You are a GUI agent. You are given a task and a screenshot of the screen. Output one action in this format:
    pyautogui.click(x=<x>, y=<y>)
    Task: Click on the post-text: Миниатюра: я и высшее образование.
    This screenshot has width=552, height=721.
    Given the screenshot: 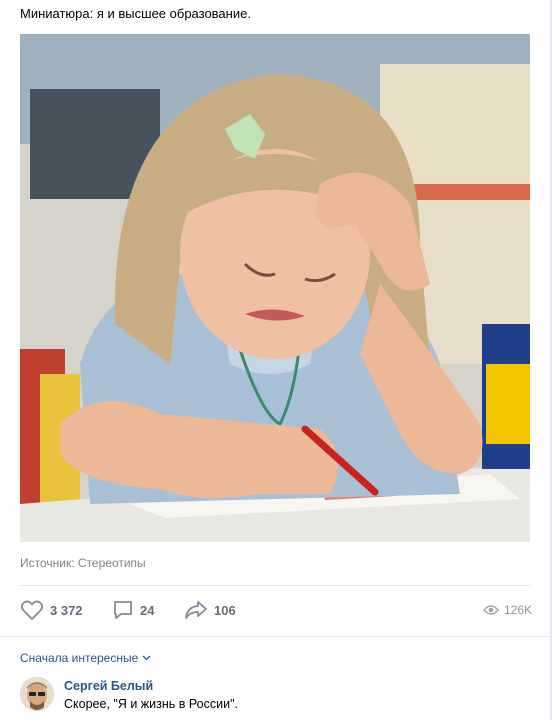 What is the action you would take?
    pyautogui.click(x=135, y=13)
    